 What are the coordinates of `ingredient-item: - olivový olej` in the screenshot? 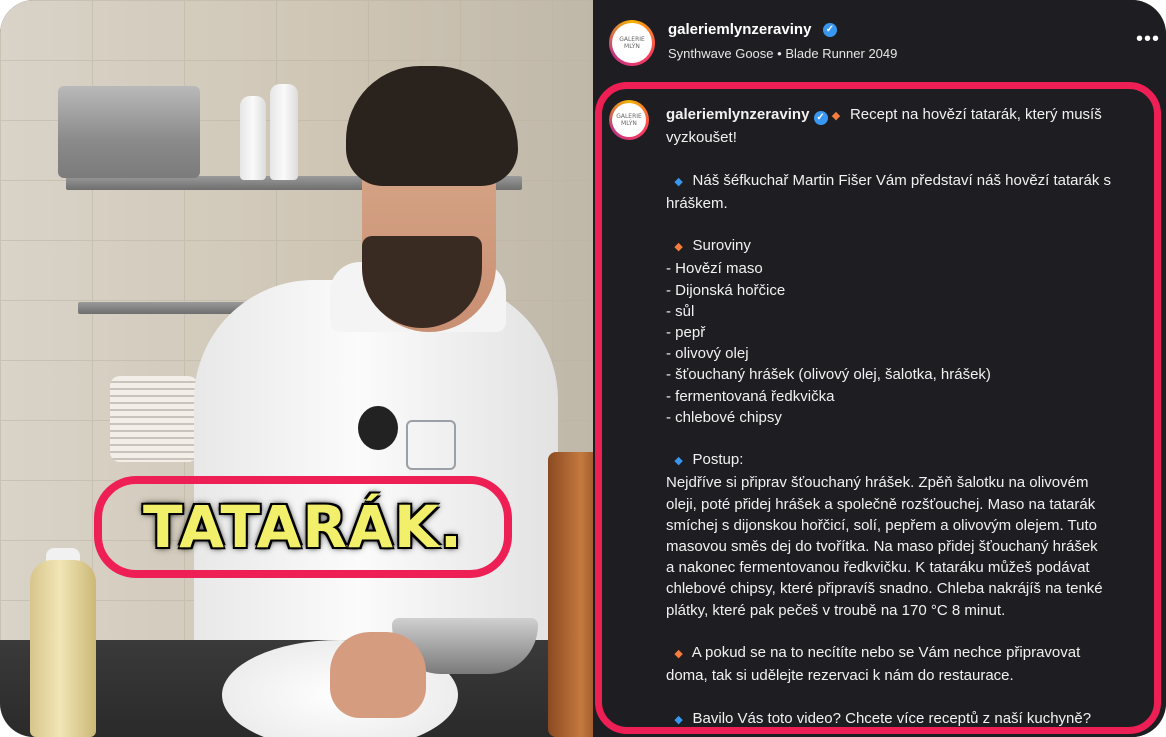 It's located at (707, 354).